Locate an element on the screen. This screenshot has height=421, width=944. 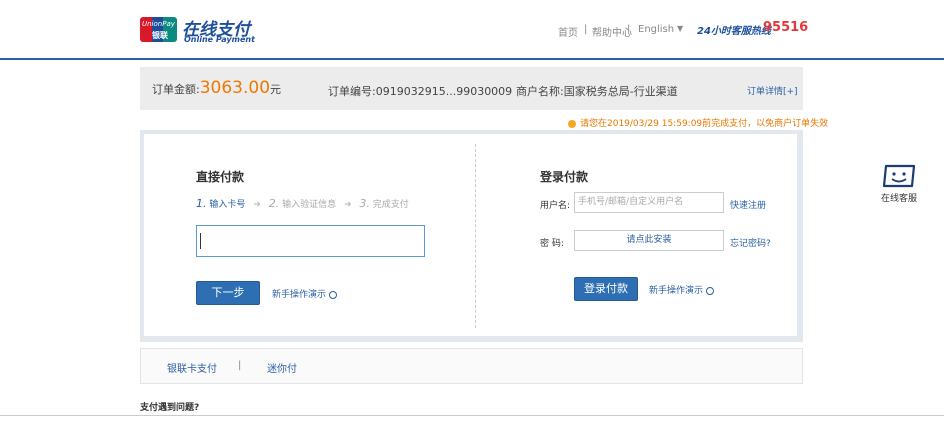
order-number: 订单编号:0919032915...99030009 is located at coordinates (420, 91).